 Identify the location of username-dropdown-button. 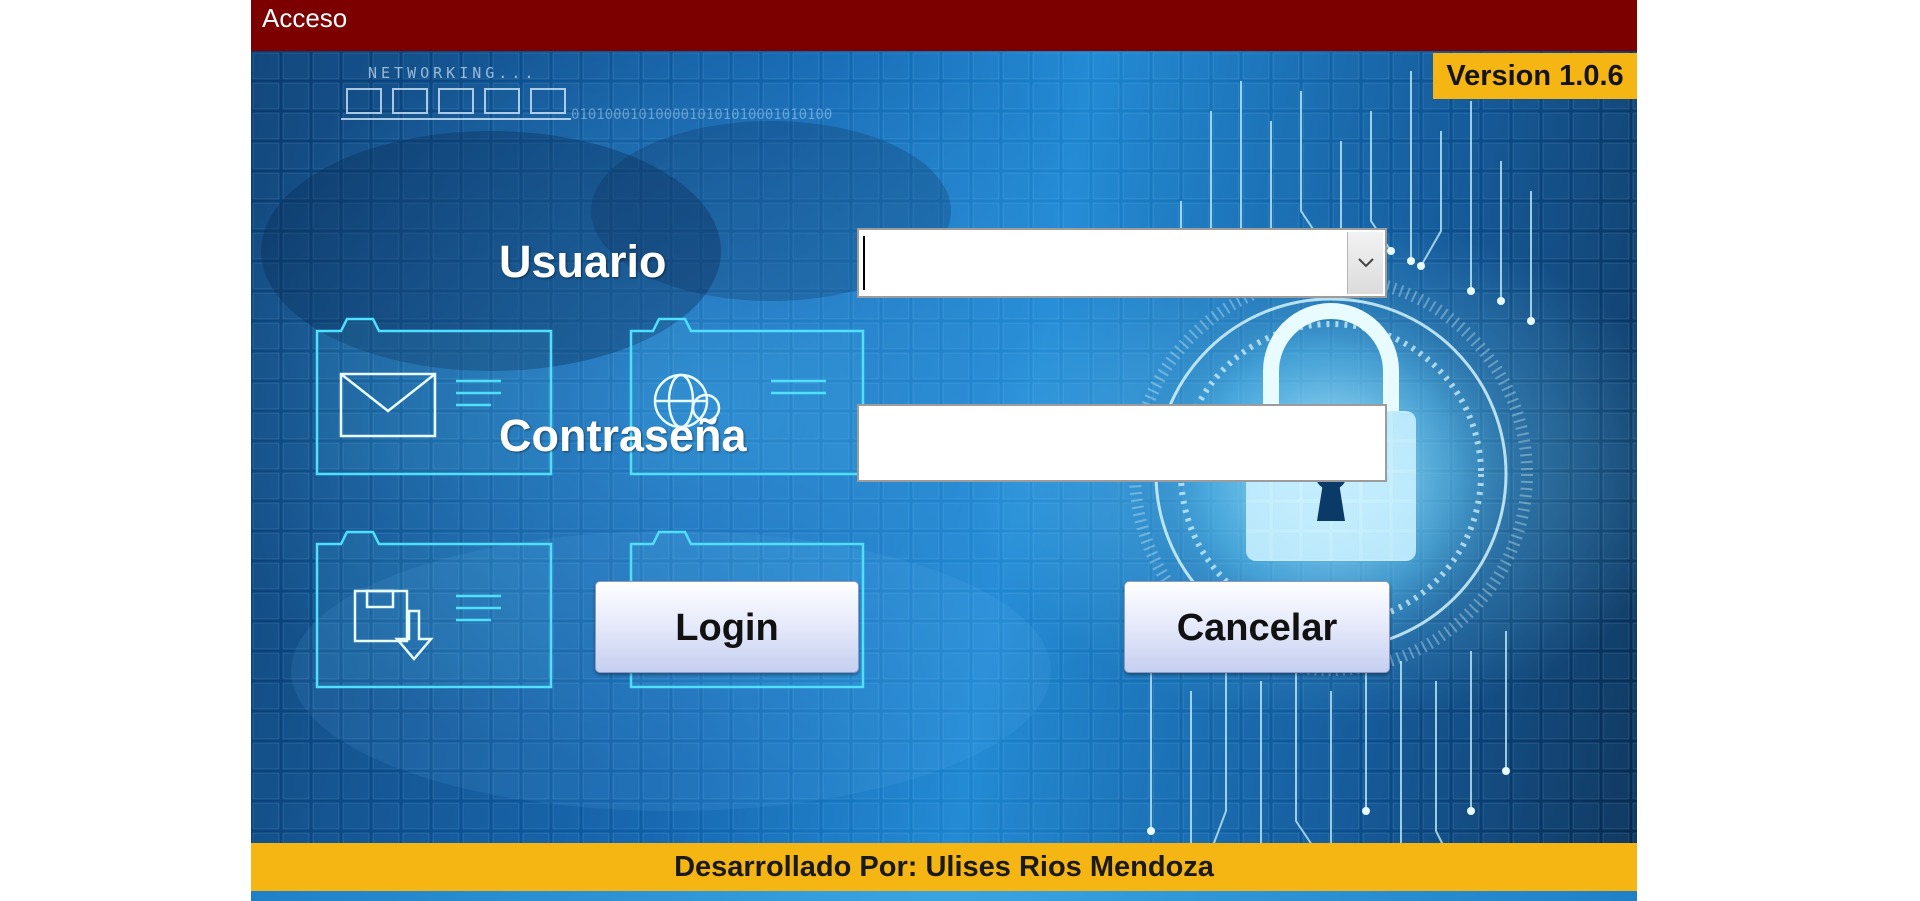
(1365, 263).